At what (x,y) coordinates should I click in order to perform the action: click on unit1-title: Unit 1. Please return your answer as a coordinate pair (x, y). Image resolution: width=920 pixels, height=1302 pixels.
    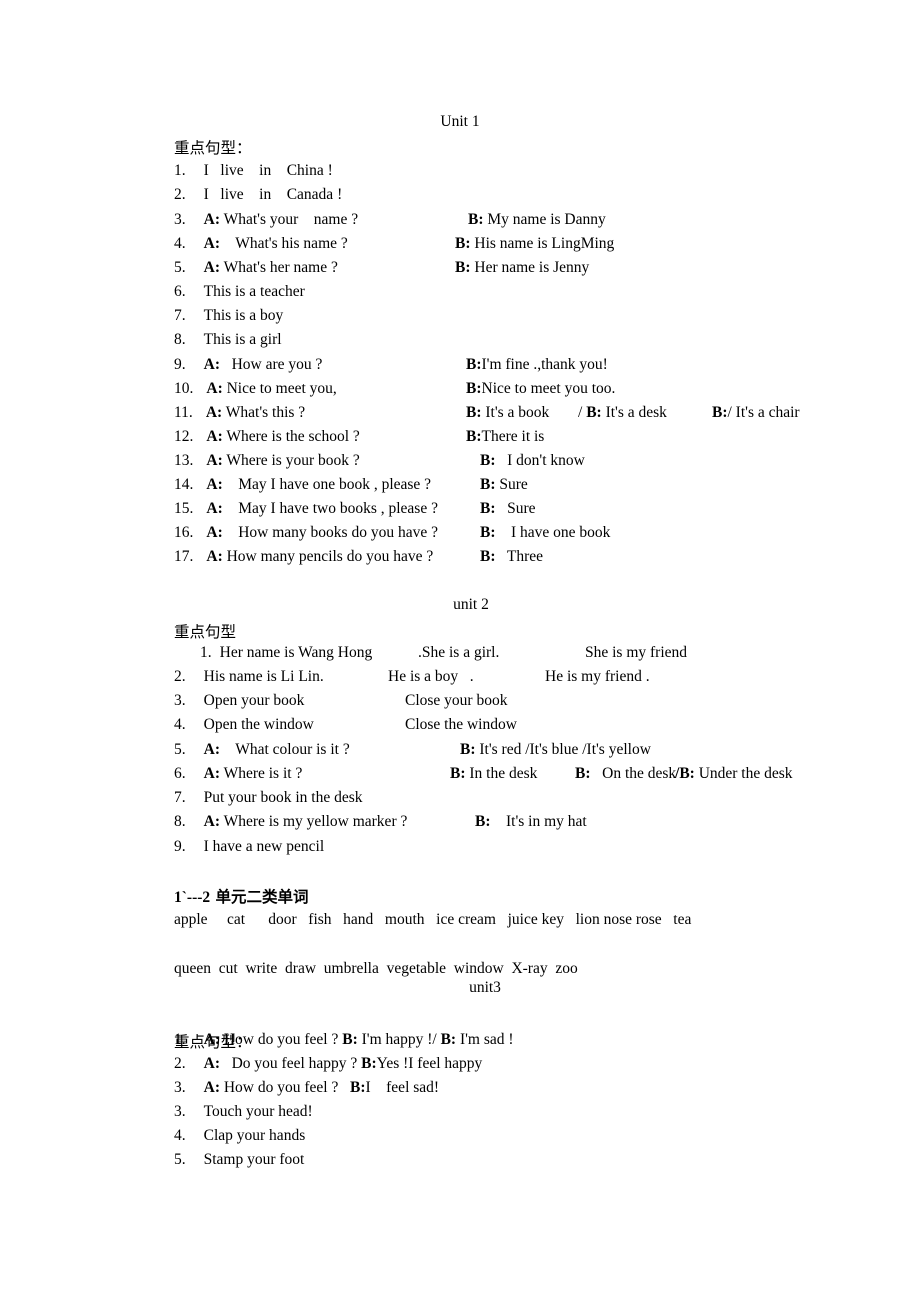
    Looking at the image, I should click on (460, 121).